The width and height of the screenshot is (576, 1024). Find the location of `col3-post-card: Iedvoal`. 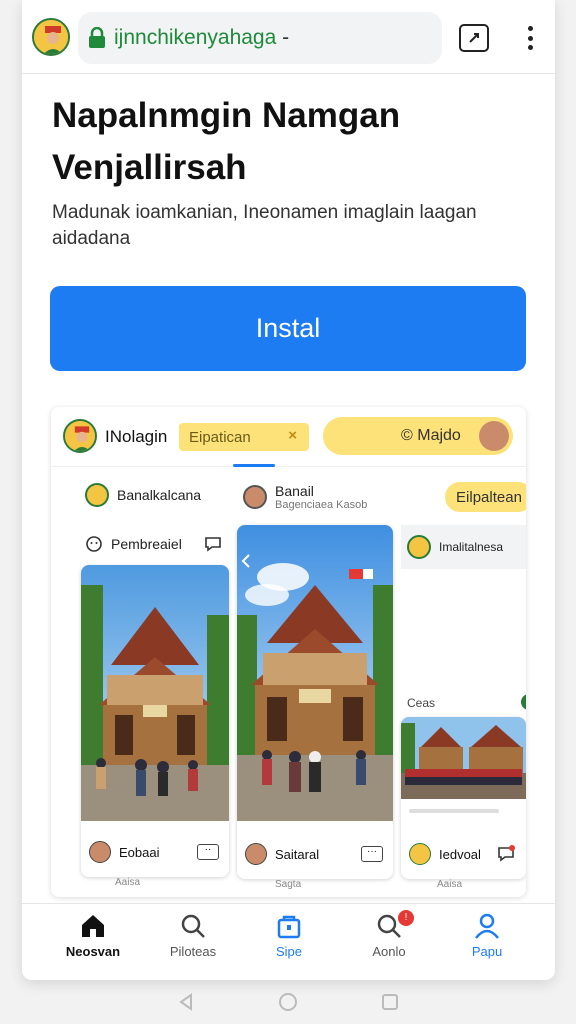

col3-post-card: Iedvoal is located at coordinates (463, 798).